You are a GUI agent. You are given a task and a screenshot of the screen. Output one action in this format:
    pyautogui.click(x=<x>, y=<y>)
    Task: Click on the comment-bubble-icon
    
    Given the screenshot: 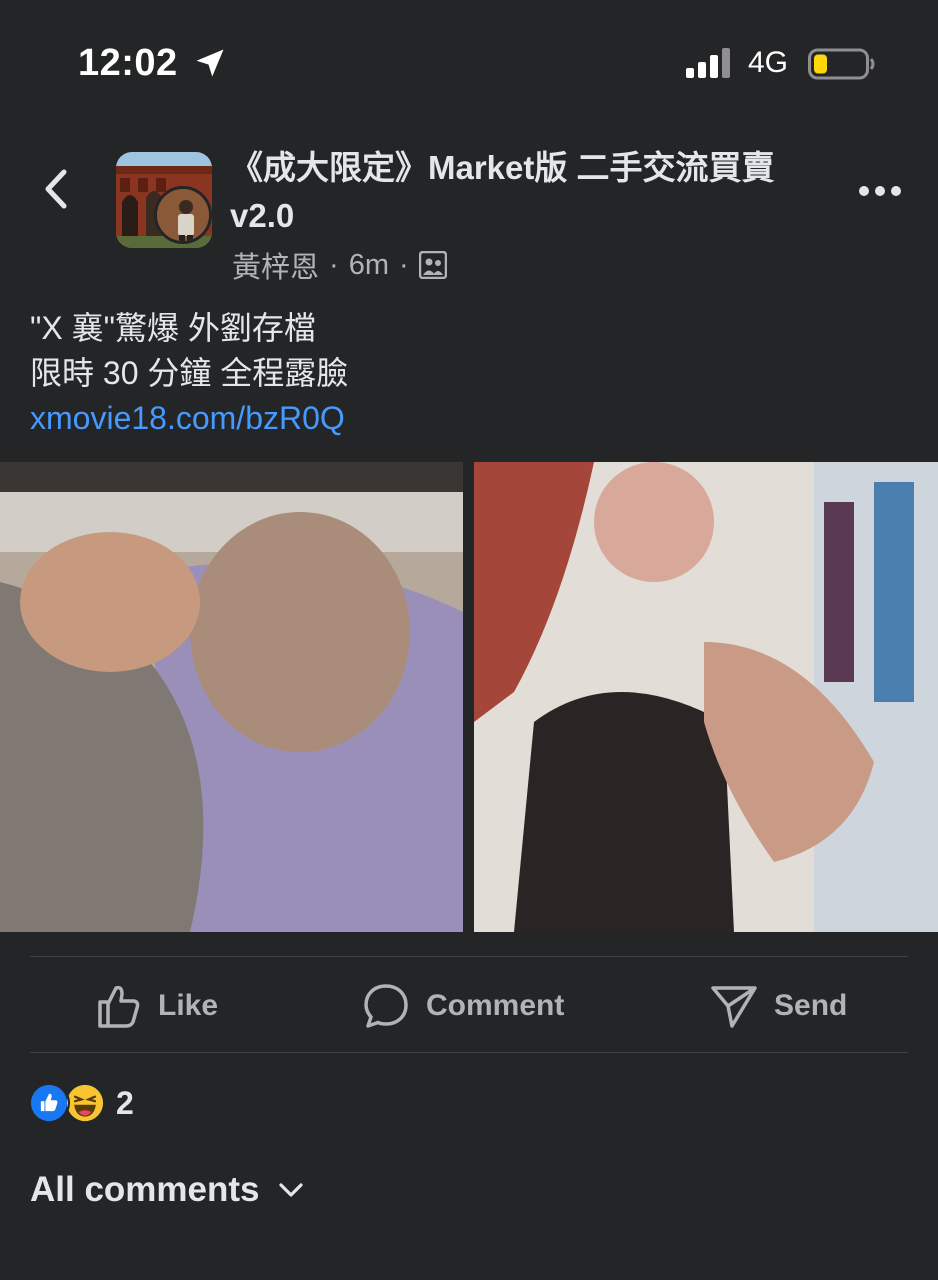 What is the action you would take?
    pyautogui.click(x=386, y=1006)
    